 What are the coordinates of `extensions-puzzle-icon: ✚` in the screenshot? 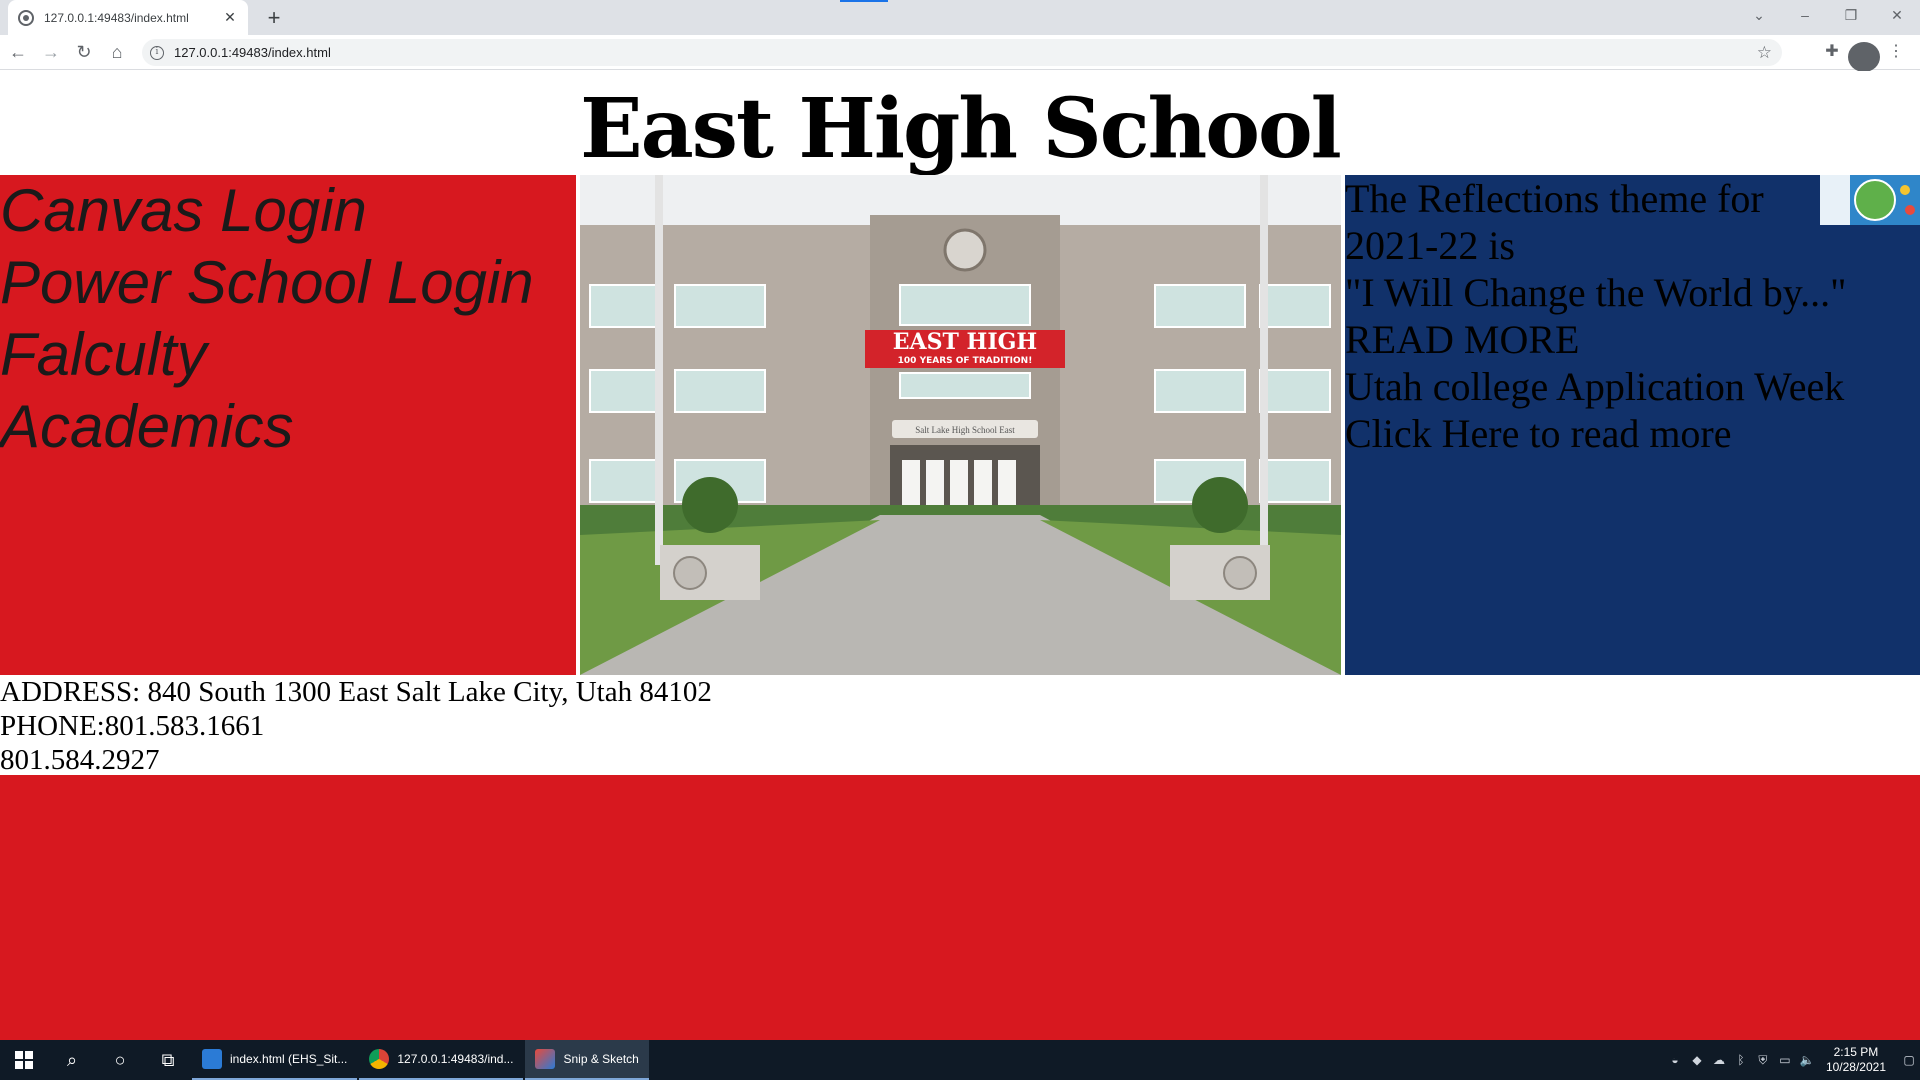 It's located at (1832, 52).